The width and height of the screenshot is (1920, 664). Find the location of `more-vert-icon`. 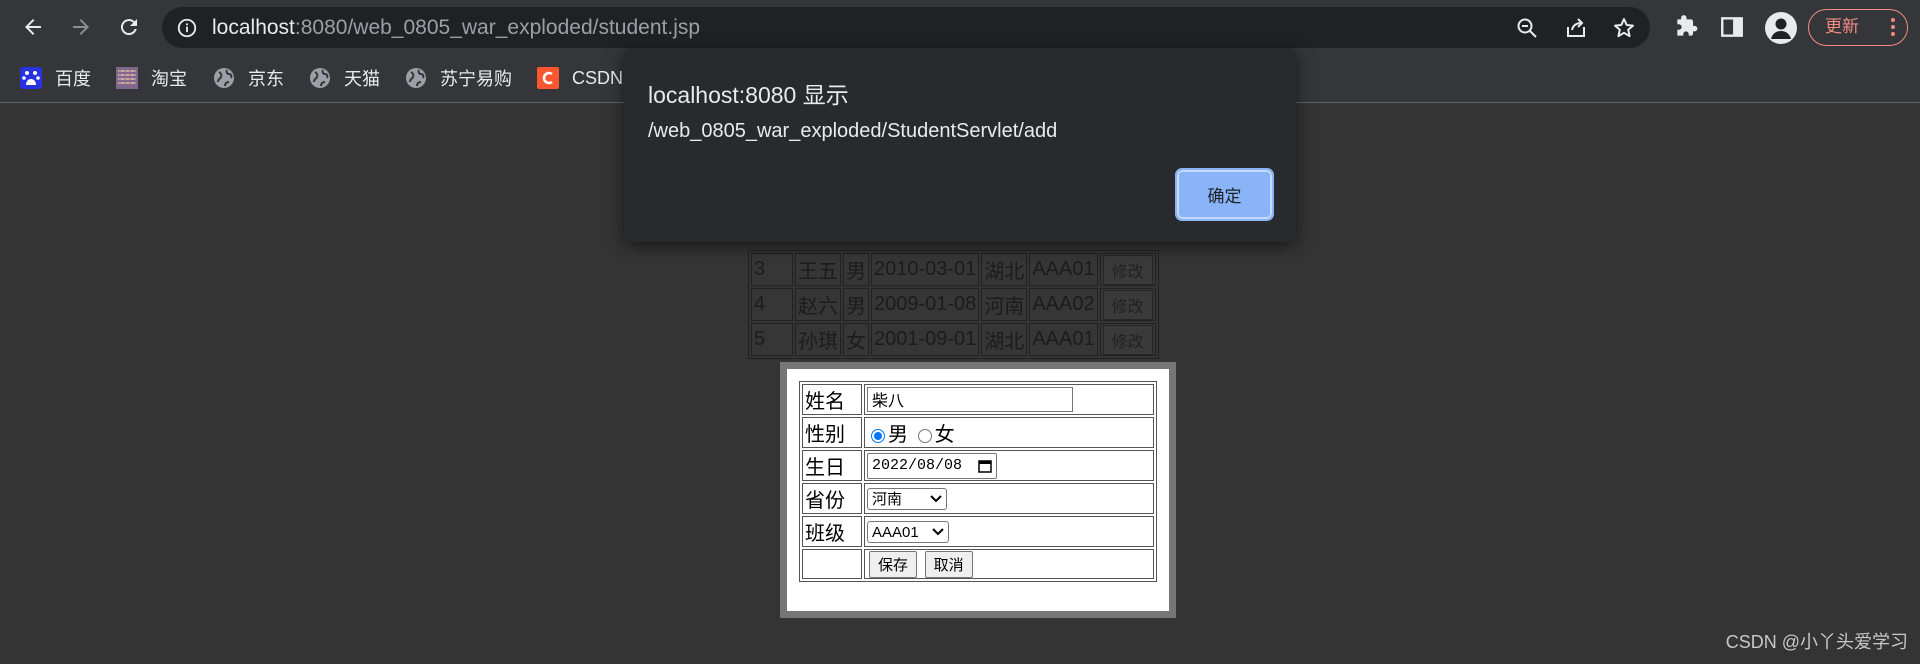

more-vert-icon is located at coordinates (1893, 27).